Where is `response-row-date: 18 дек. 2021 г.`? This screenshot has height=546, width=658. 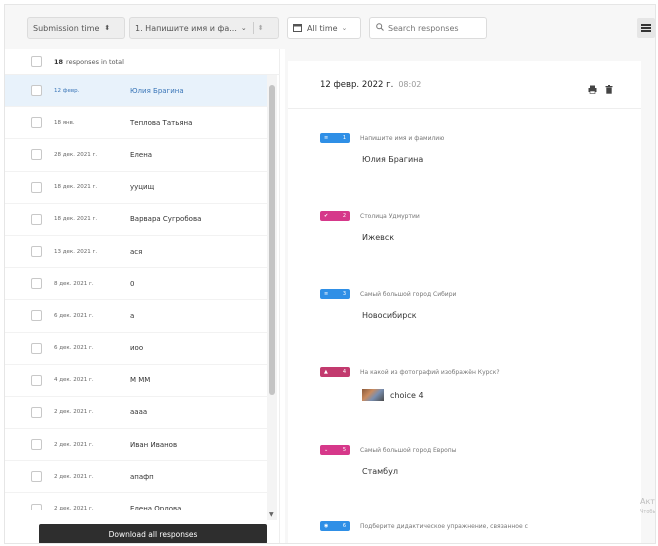 response-row-date: 18 дек. 2021 г. is located at coordinates (76, 219).